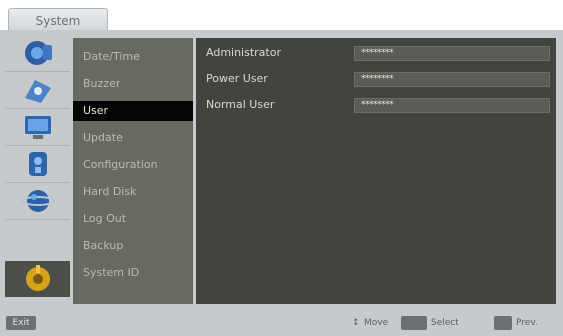  Describe the element at coordinates (133, 111) in the screenshot. I see `menu-item-user: User` at that location.